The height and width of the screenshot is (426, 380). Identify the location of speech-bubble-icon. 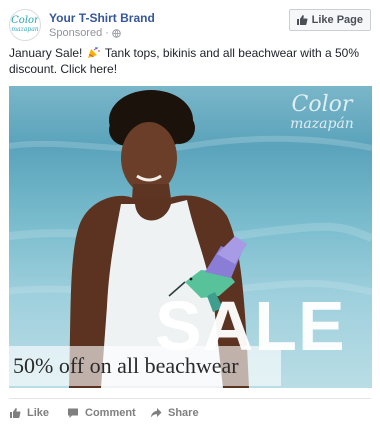
(73, 413).